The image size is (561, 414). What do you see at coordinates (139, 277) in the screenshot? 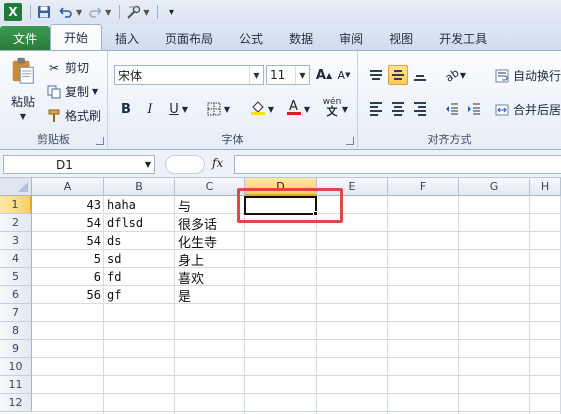
I see `cell-b5: fd` at bounding box center [139, 277].